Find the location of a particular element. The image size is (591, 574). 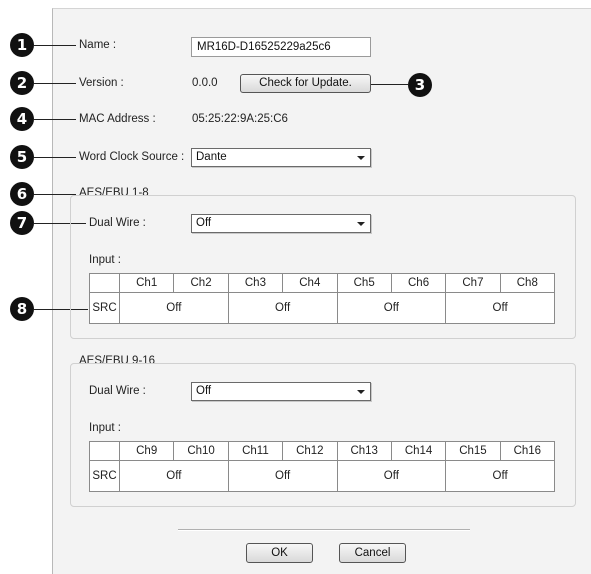

channel-header: Ch9 is located at coordinates (146, 451).